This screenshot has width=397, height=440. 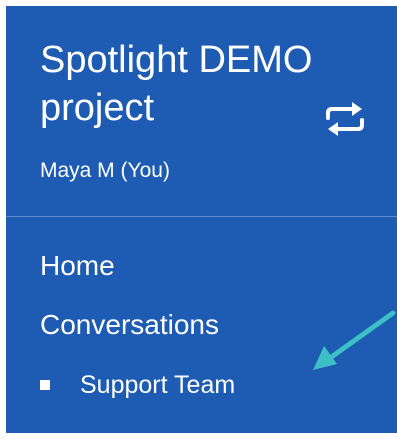 What do you see at coordinates (158, 385) in the screenshot?
I see `sidebar-subitem-label: Support Team` at bounding box center [158, 385].